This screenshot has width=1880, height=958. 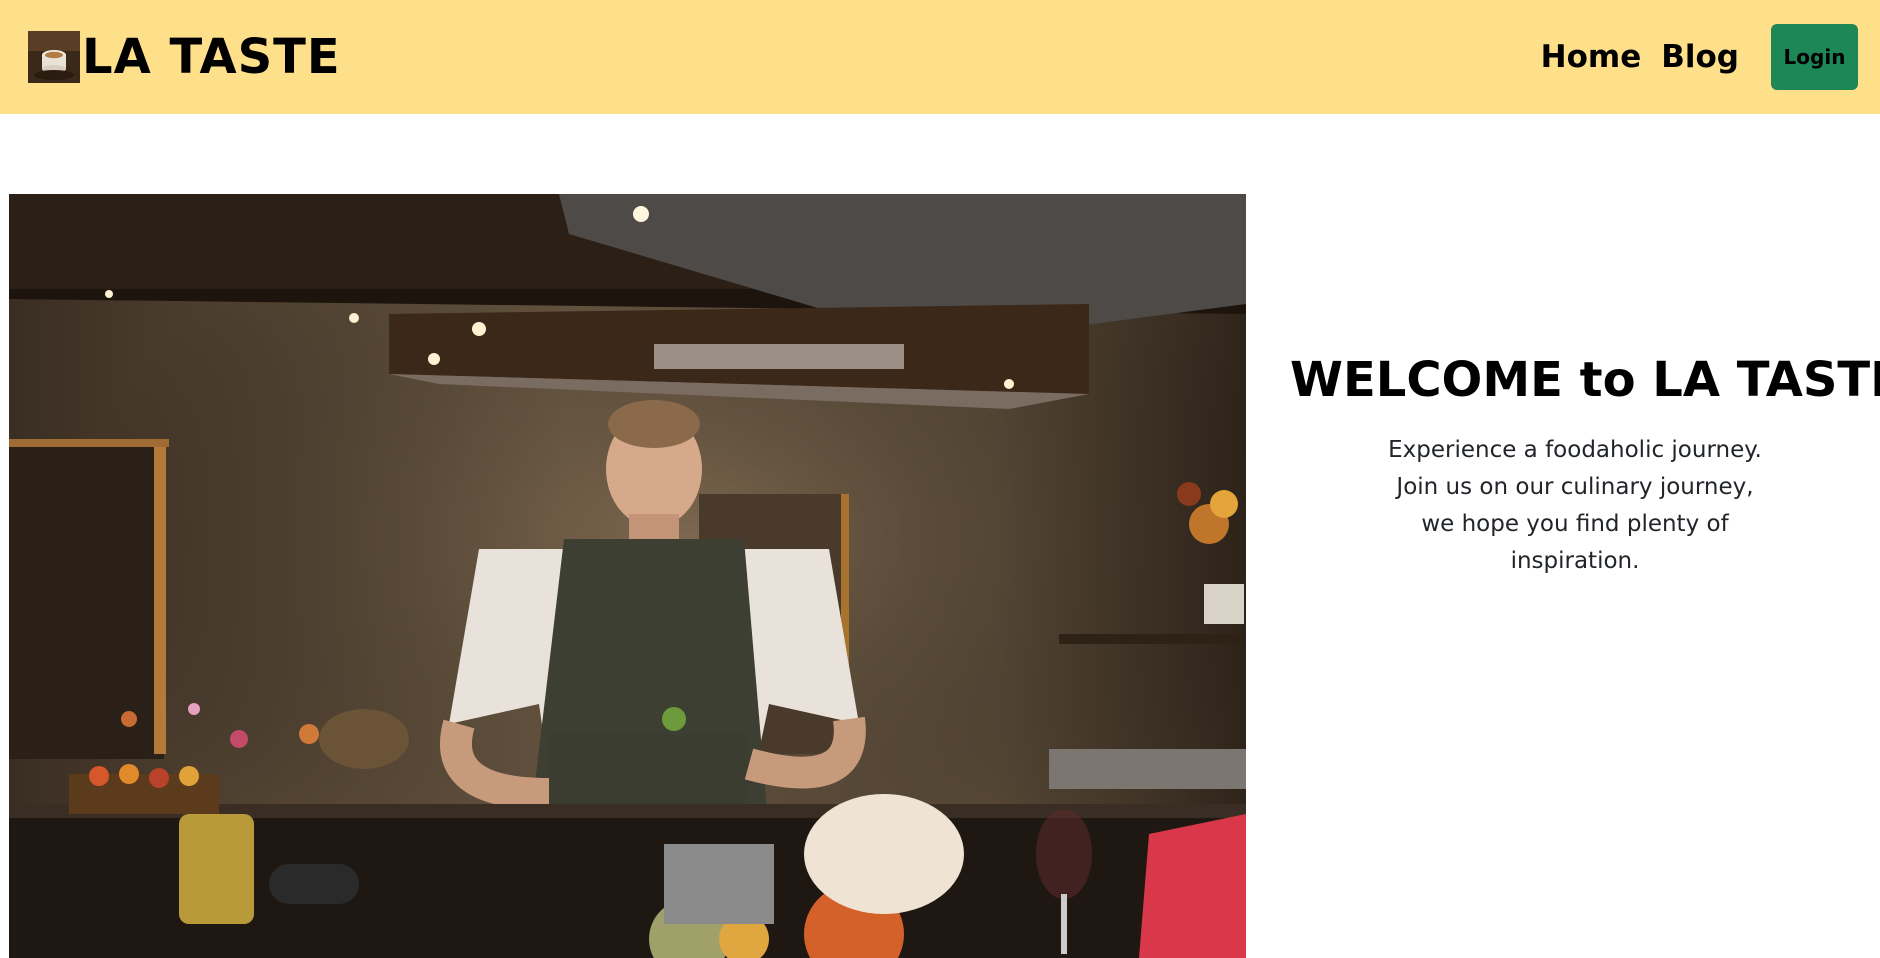 I want to click on nav-links: Home Blog Login, so click(x=1699, y=57).